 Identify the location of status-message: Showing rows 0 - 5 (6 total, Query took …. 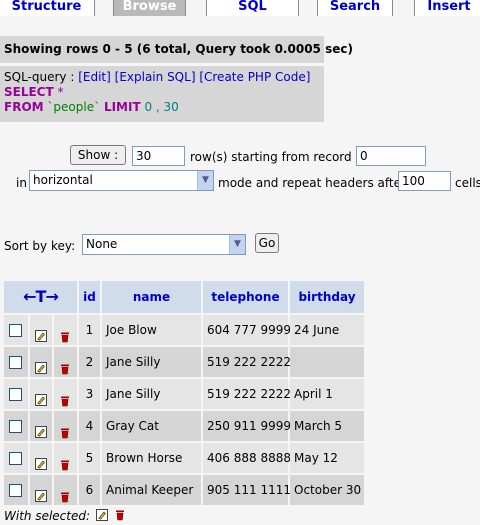
(176, 49).